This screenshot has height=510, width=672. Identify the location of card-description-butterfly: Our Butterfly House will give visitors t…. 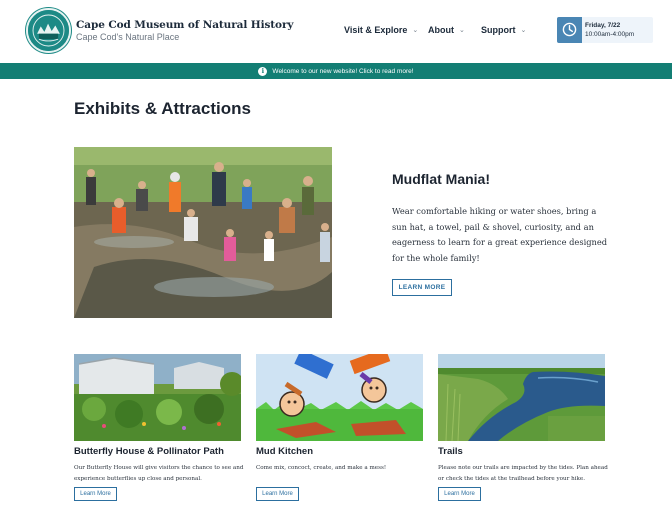
(159, 473).